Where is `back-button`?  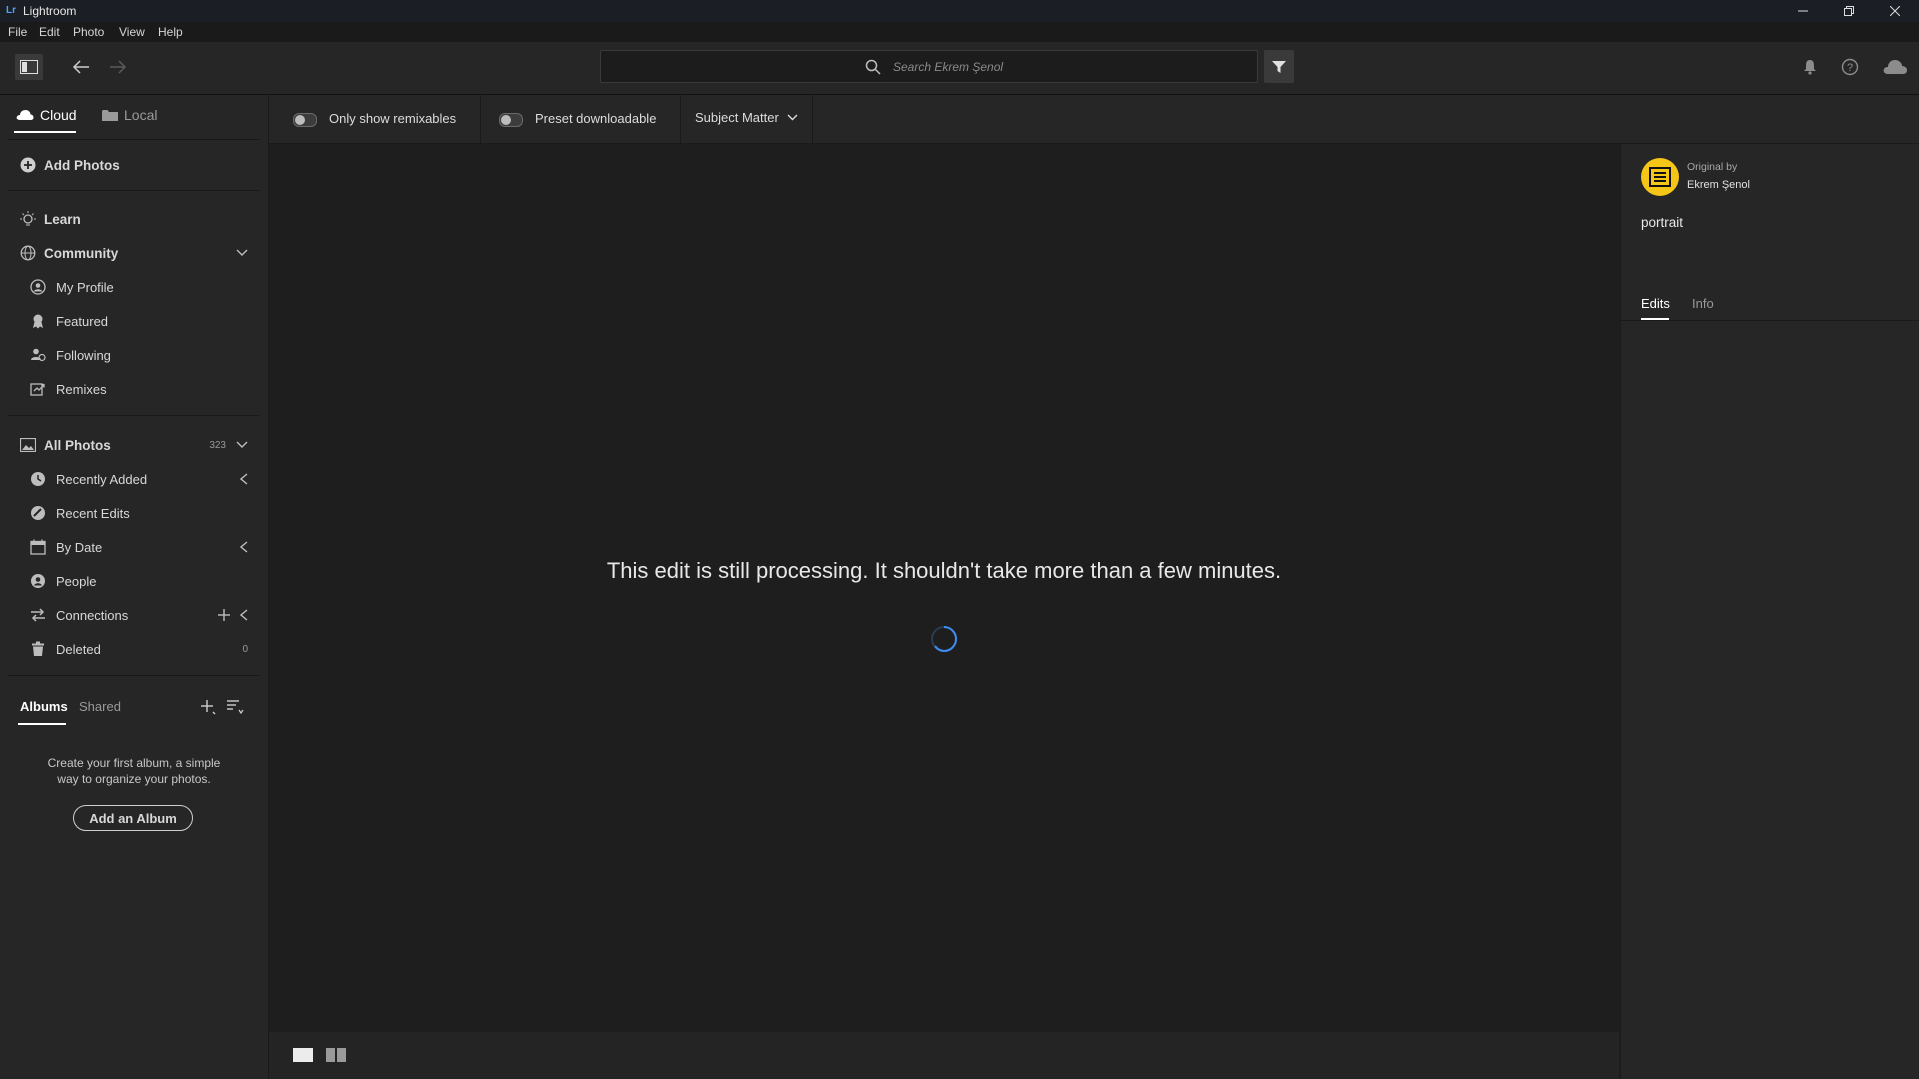
back-button is located at coordinates (81, 67).